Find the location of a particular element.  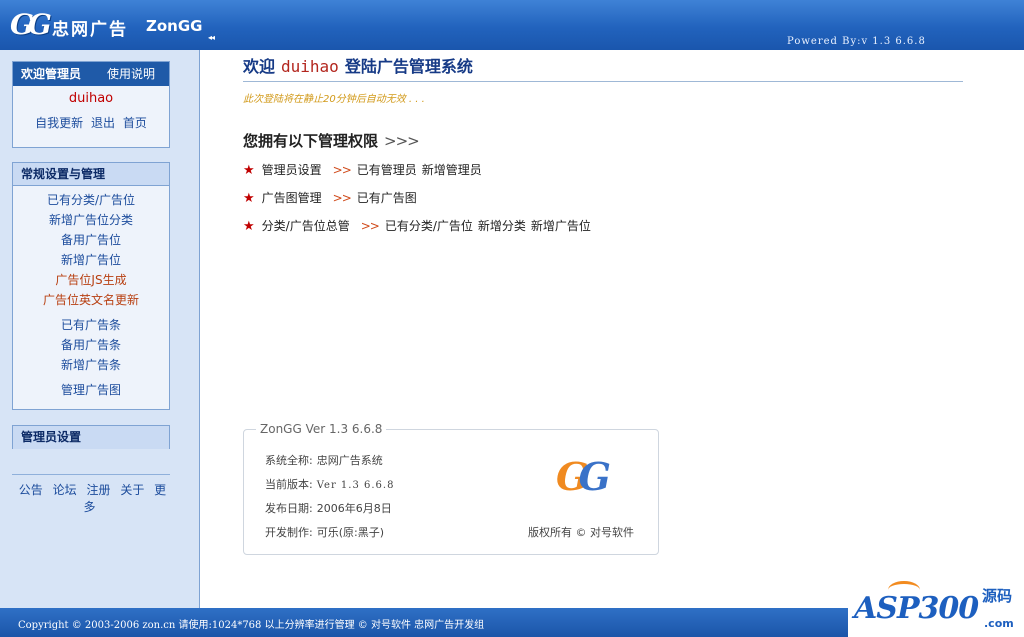

page-title: 欢迎 duihao 登陆广告管理系统 is located at coordinates (358, 65).